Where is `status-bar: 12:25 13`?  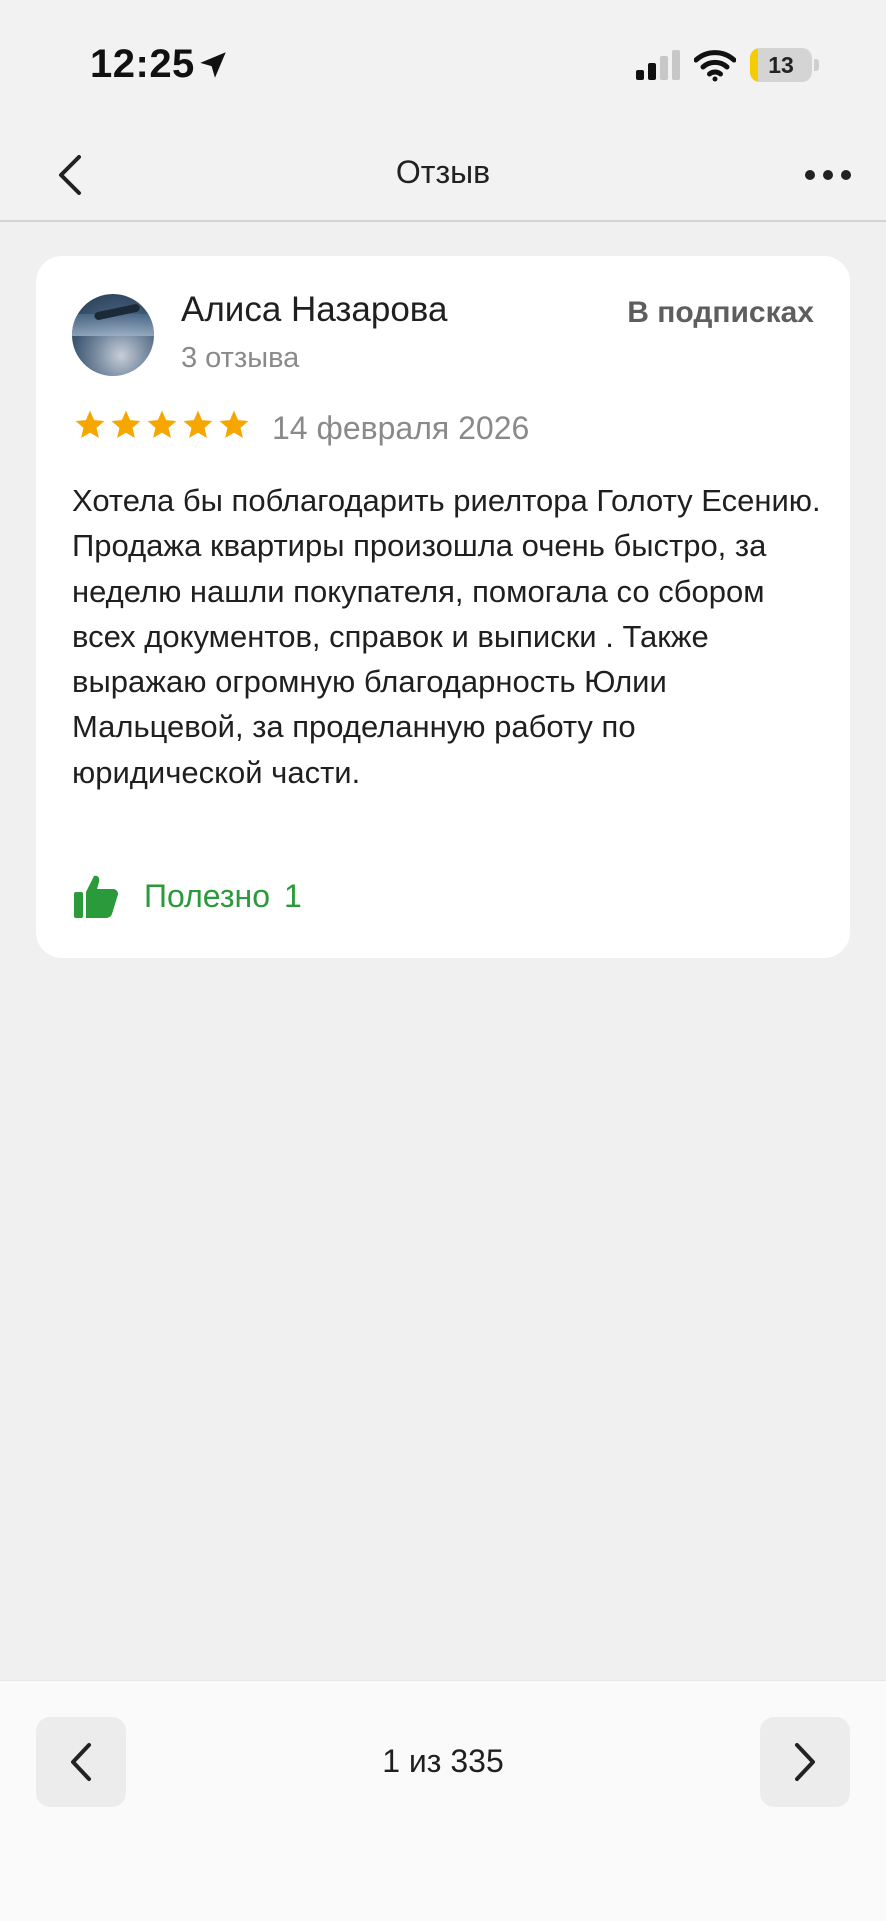
status-bar: 12:25 13 is located at coordinates (443, 65).